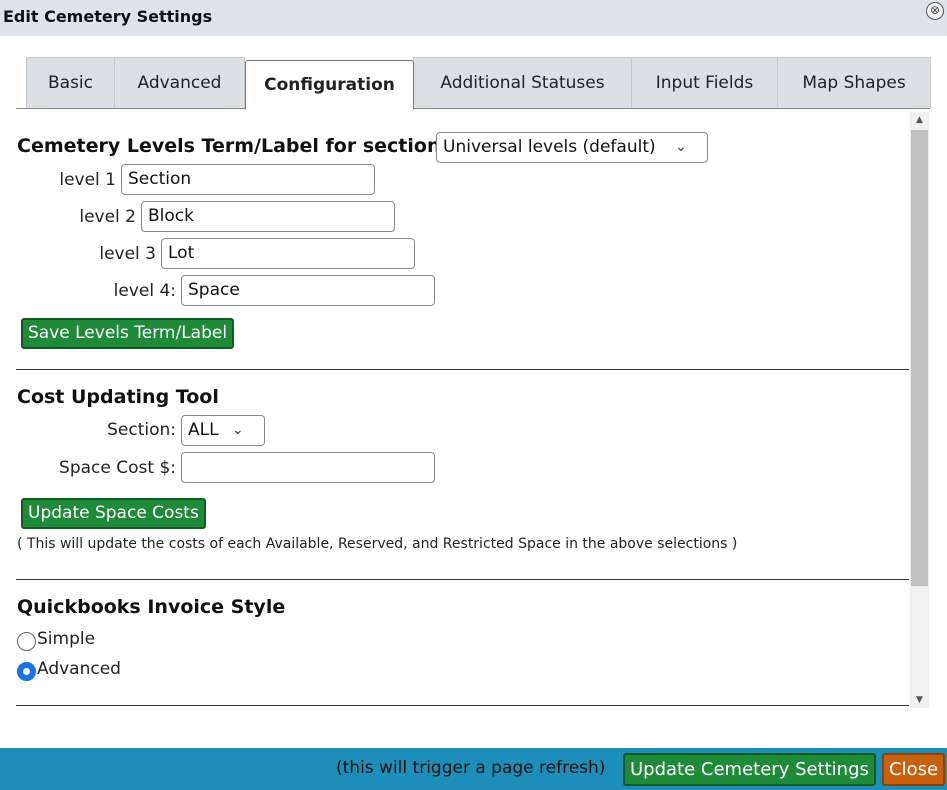 The height and width of the screenshot is (790, 947). What do you see at coordinates (127, 254) in the screenshot?
I see `level-3-label: level 3` at bounding box center [127, 254].